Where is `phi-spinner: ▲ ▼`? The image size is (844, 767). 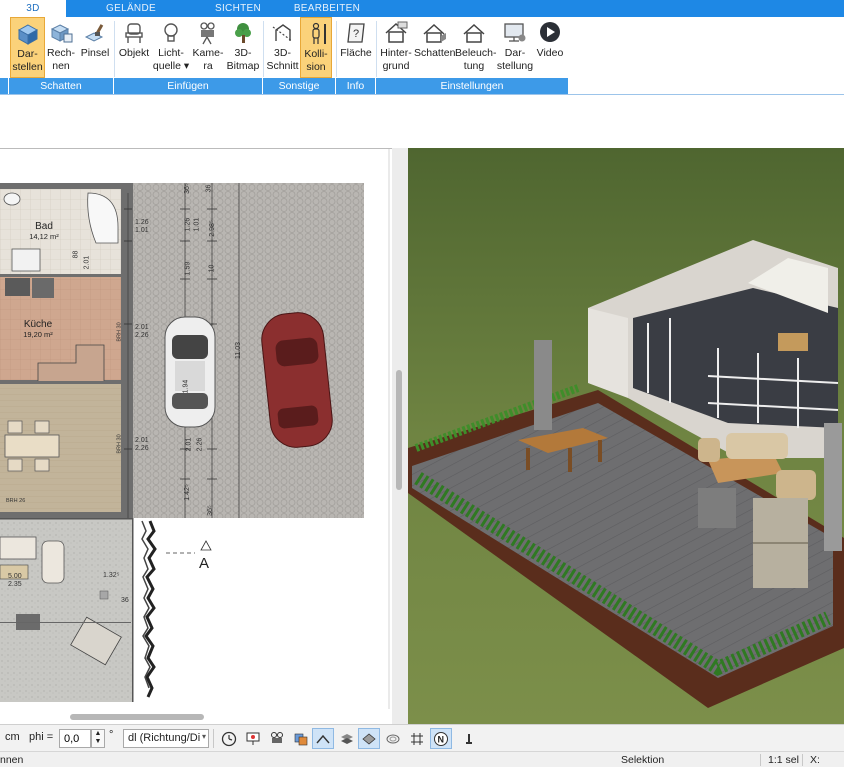 phi-spinner: ▲ ▼ is located at coordinates (98, 738).